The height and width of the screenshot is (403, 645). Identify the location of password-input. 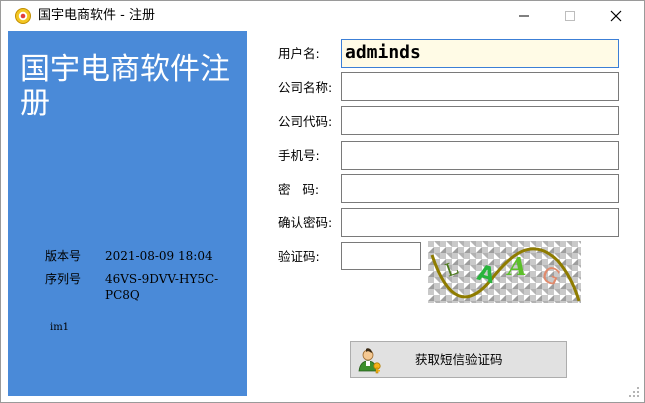
(480, 188).